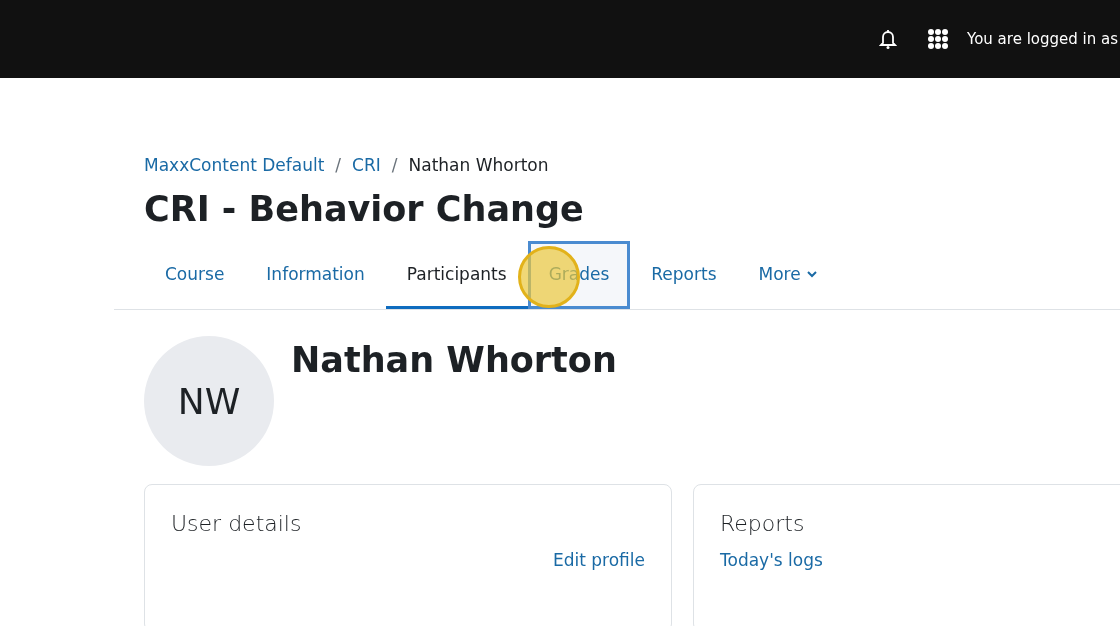  What do you see at coordinates (237, 523) in the screenshot?
I see `card-title: User details` at bounding box center [237, 523].